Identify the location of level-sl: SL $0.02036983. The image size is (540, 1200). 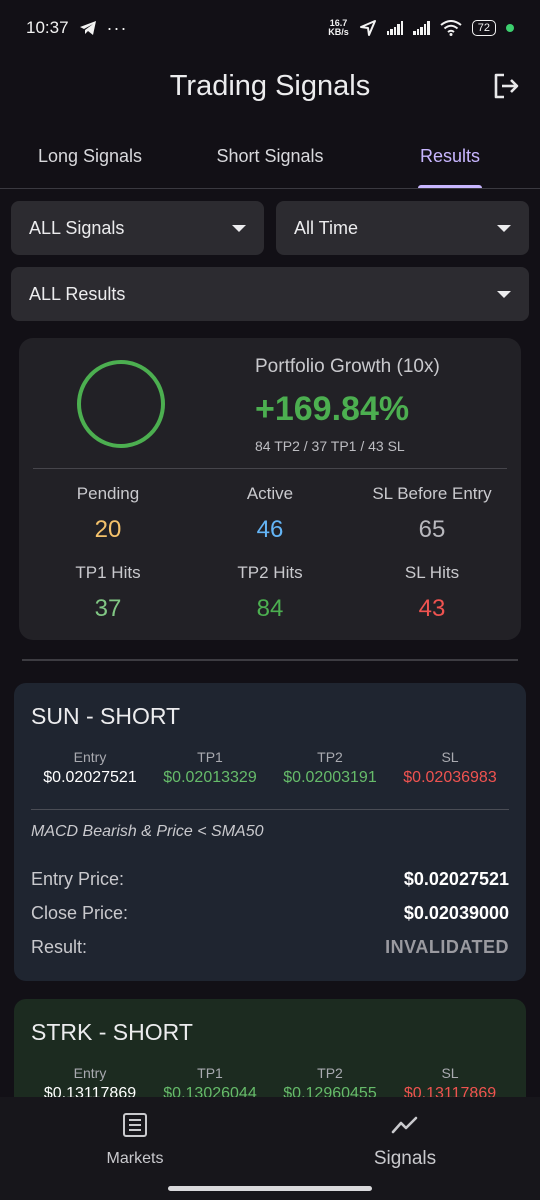
(450, 767).